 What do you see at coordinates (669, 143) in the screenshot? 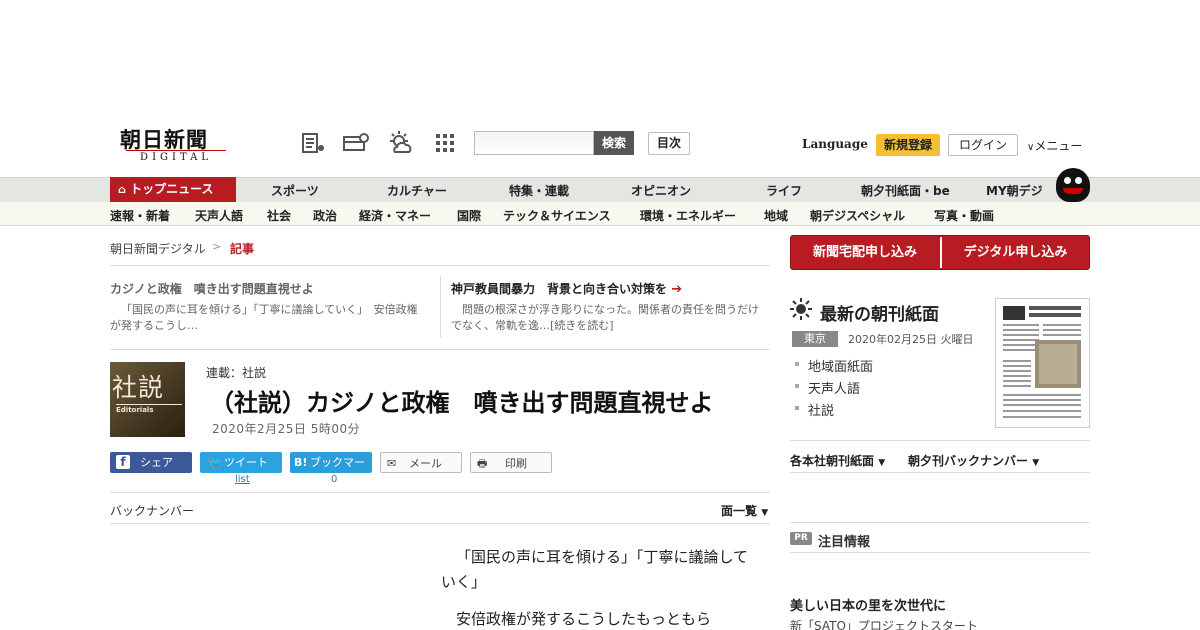
I see `toc-button: 目次` at bounding box center [669, 143].